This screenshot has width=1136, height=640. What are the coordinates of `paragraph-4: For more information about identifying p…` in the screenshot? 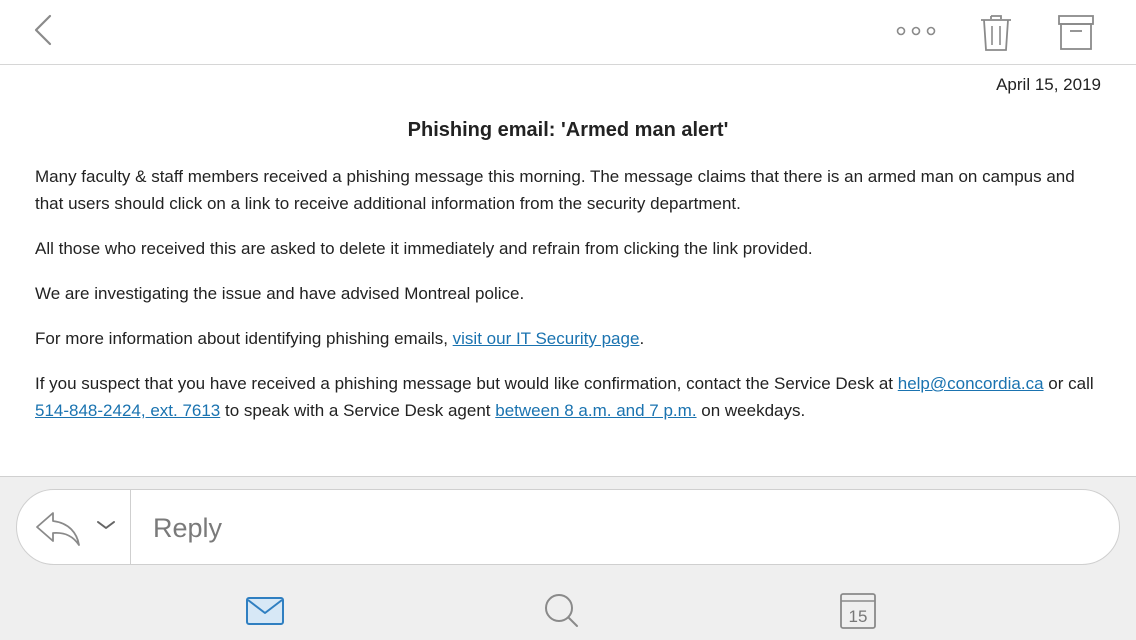 It's located at (570, 338).